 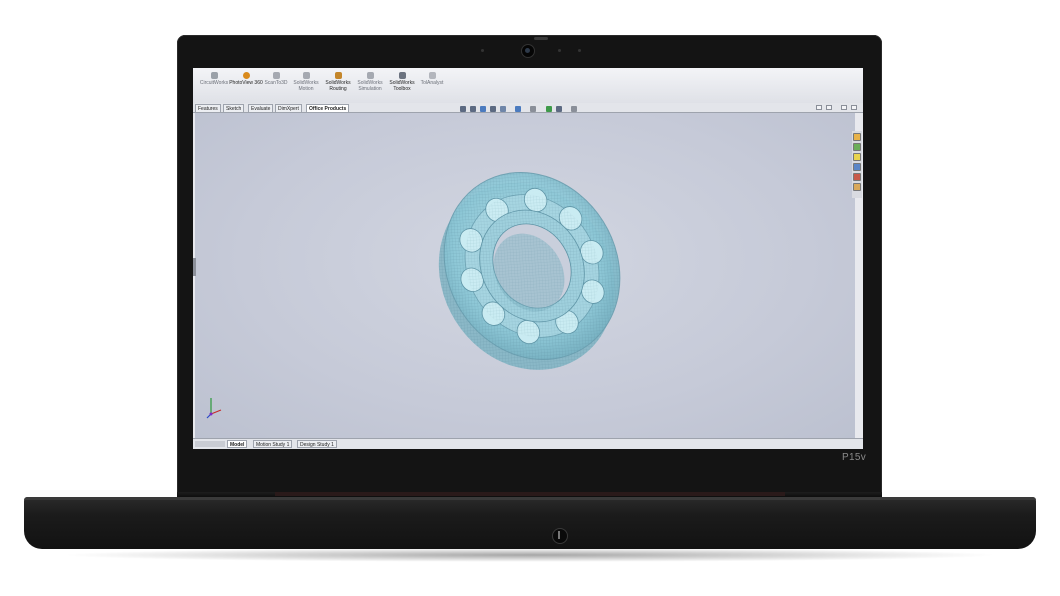 I want to click on ribbon-item-circuitworks: CircuitWorks, so click(x=214, y=79).